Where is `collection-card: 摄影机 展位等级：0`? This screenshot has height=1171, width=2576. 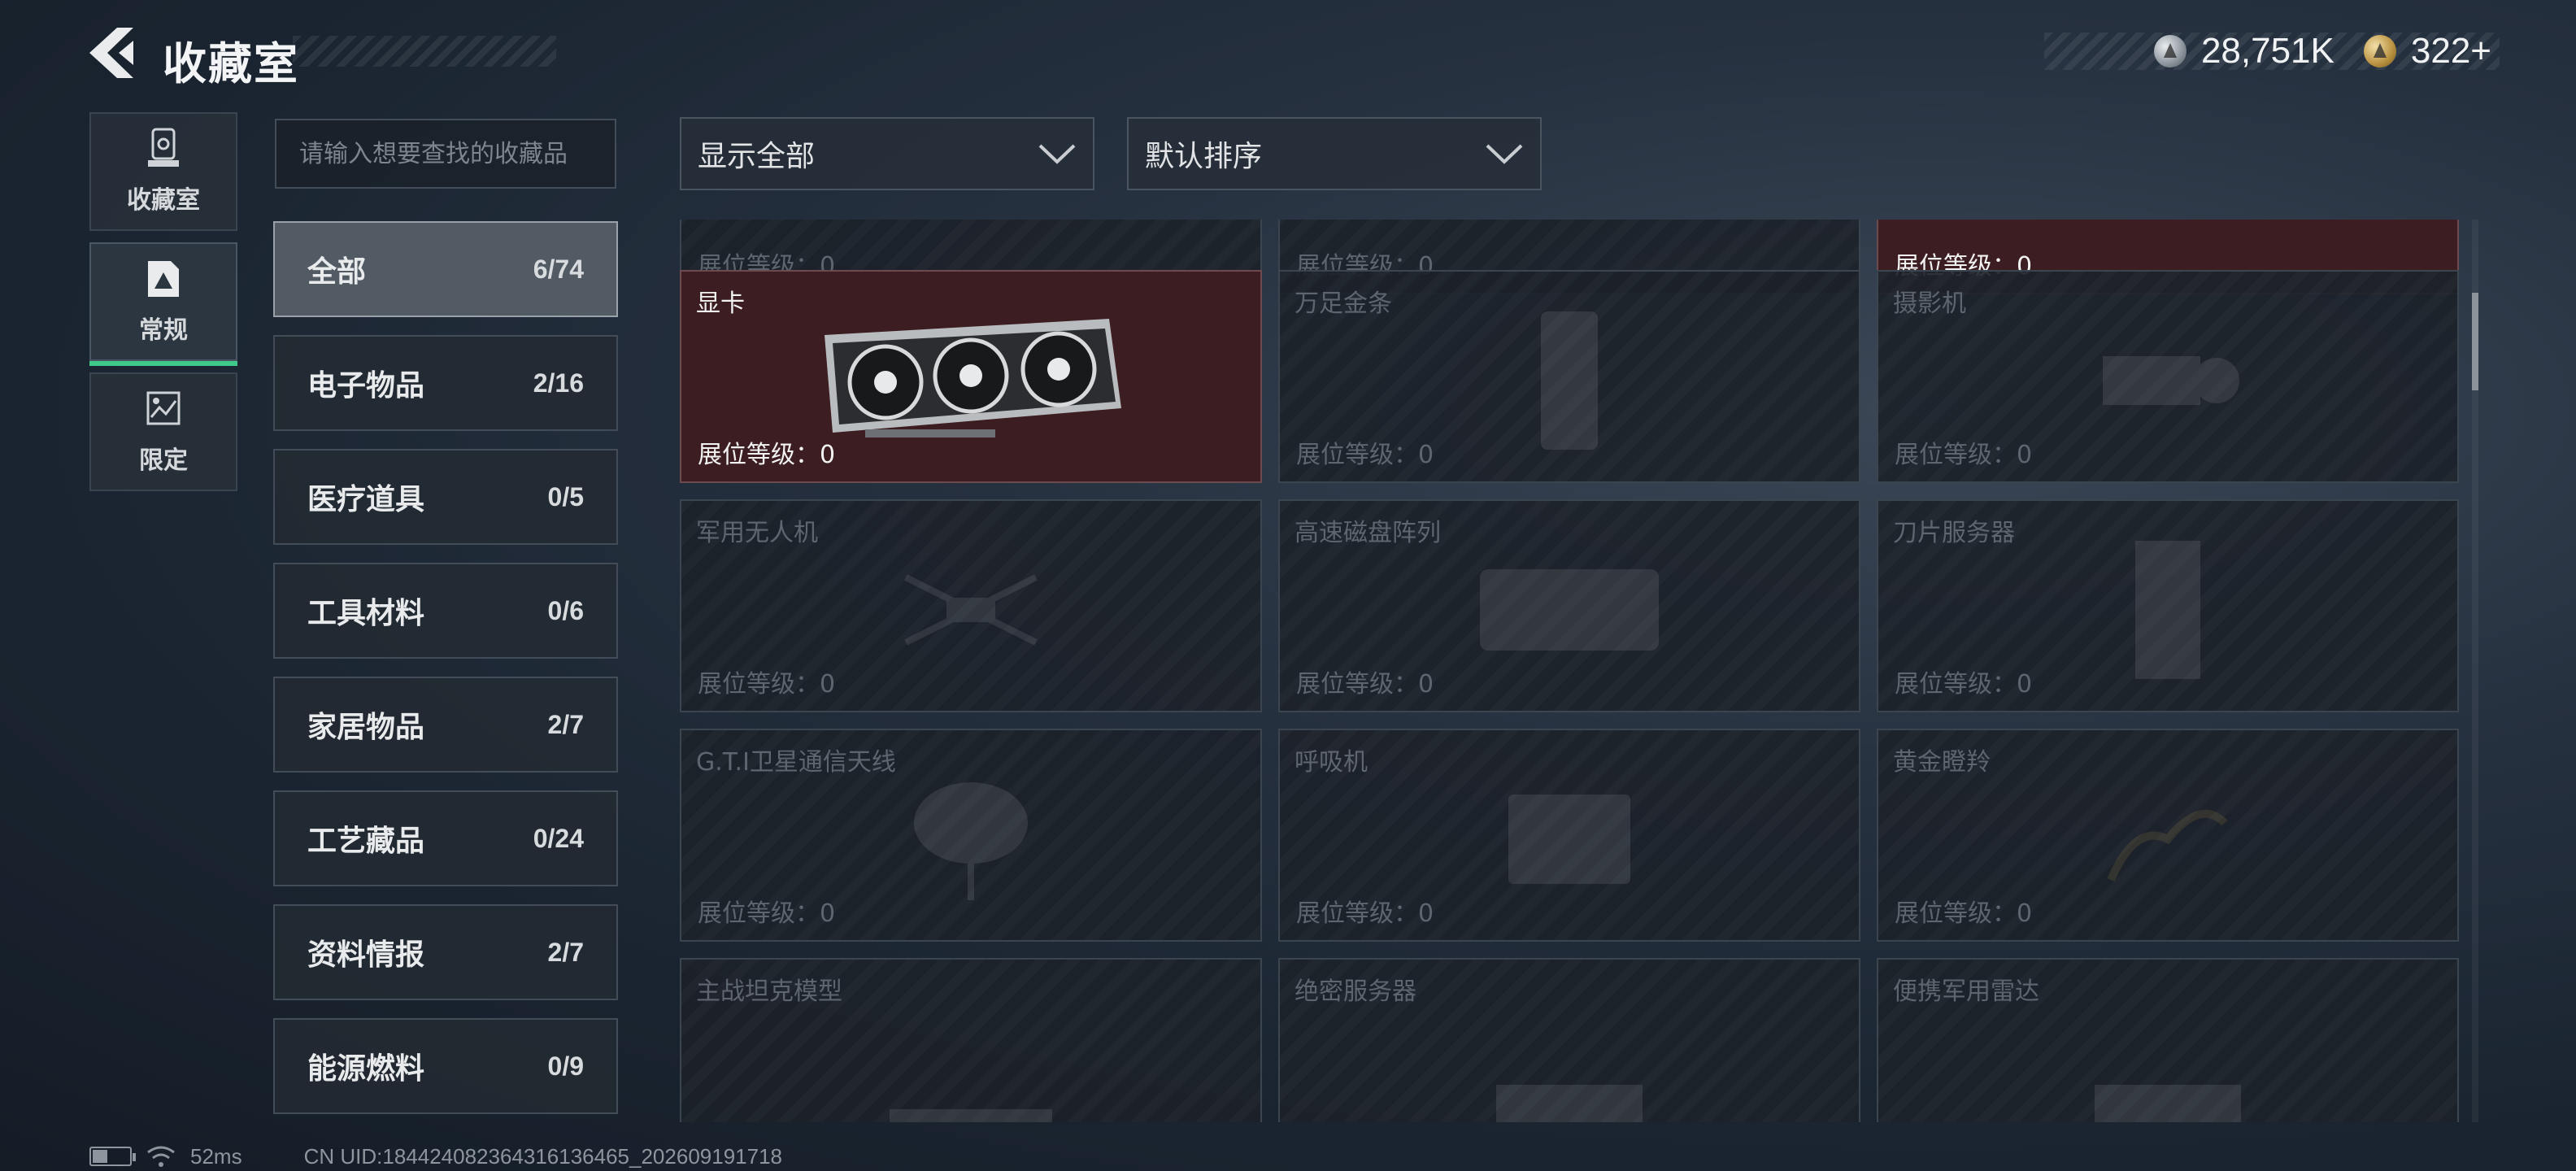 collection-card: 摄影机 展位等级：0 is located at coordinates (2168, 376).